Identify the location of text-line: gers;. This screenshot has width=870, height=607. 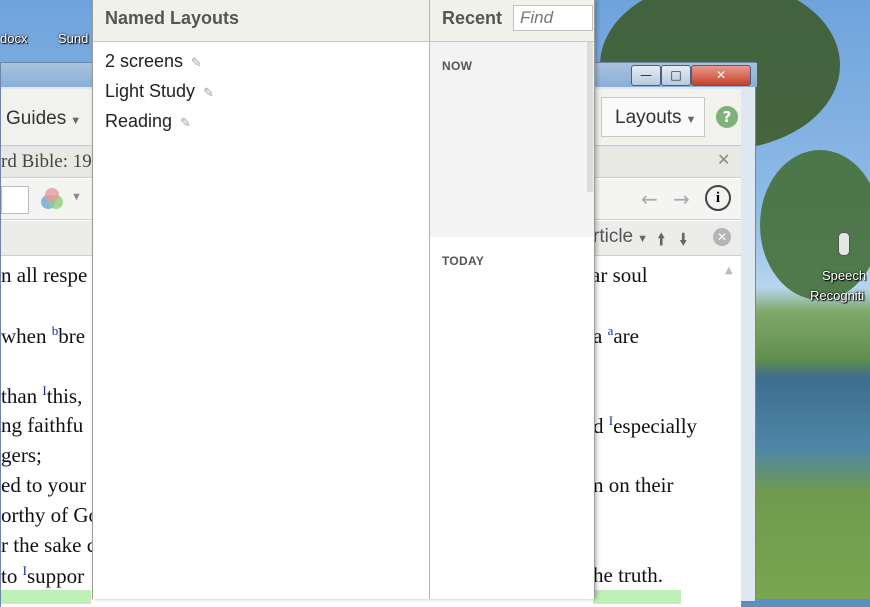
(21, 455).